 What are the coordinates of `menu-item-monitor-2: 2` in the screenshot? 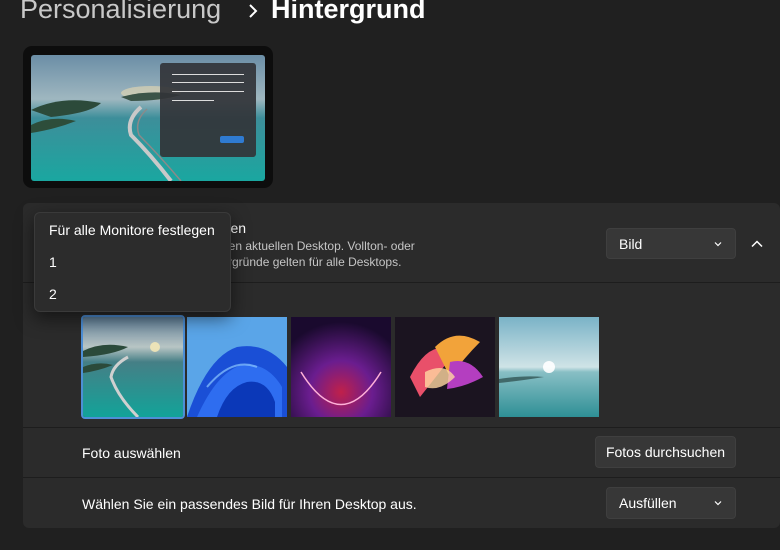 It's located at (53, 294).